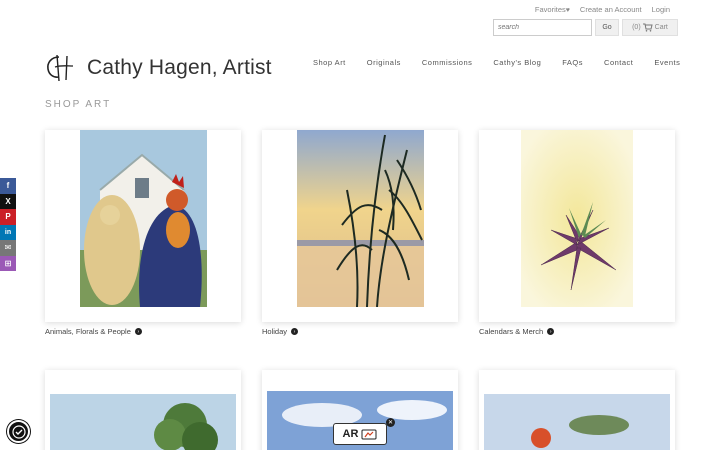 This screenshot has width=720, height=450. I want to click on category-link-animals: Animals, Florals & People ›, so click(93, 331).